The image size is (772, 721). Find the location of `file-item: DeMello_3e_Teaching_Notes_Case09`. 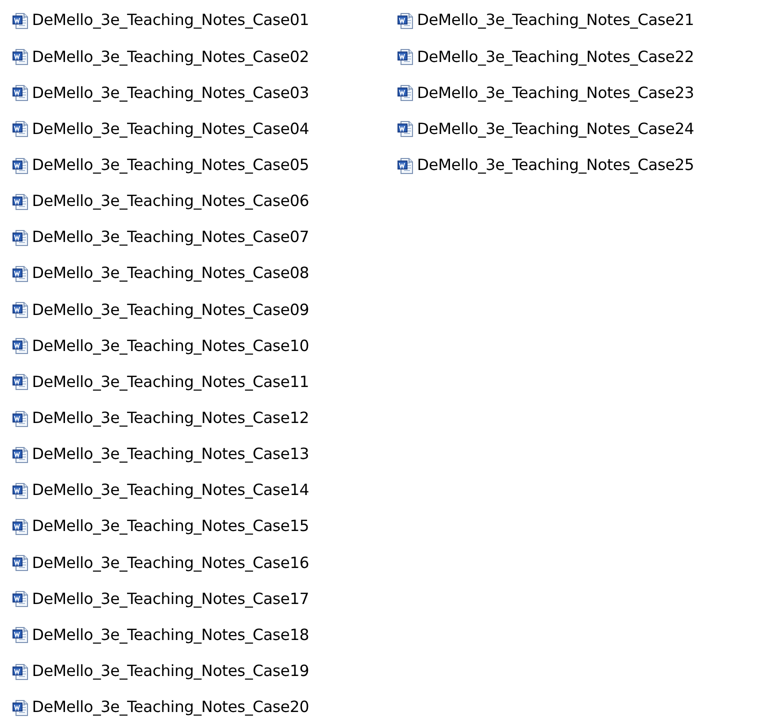

file-item: DeMello_3e_Teaching_Notes_Case09 is located at coordinates (204, 310).